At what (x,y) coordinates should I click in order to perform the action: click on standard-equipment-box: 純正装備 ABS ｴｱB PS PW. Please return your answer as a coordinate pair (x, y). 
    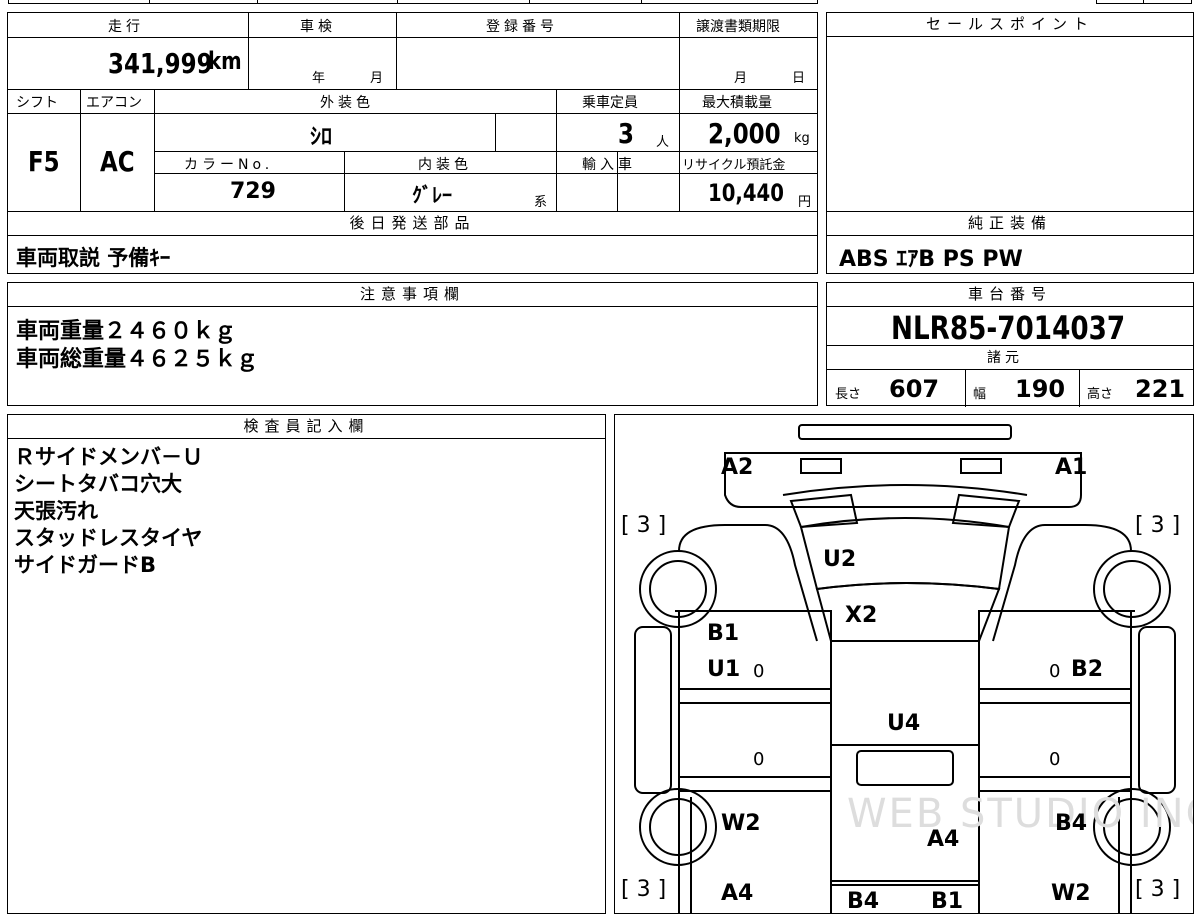
    Looking at the image, I should click on (1010, 242).